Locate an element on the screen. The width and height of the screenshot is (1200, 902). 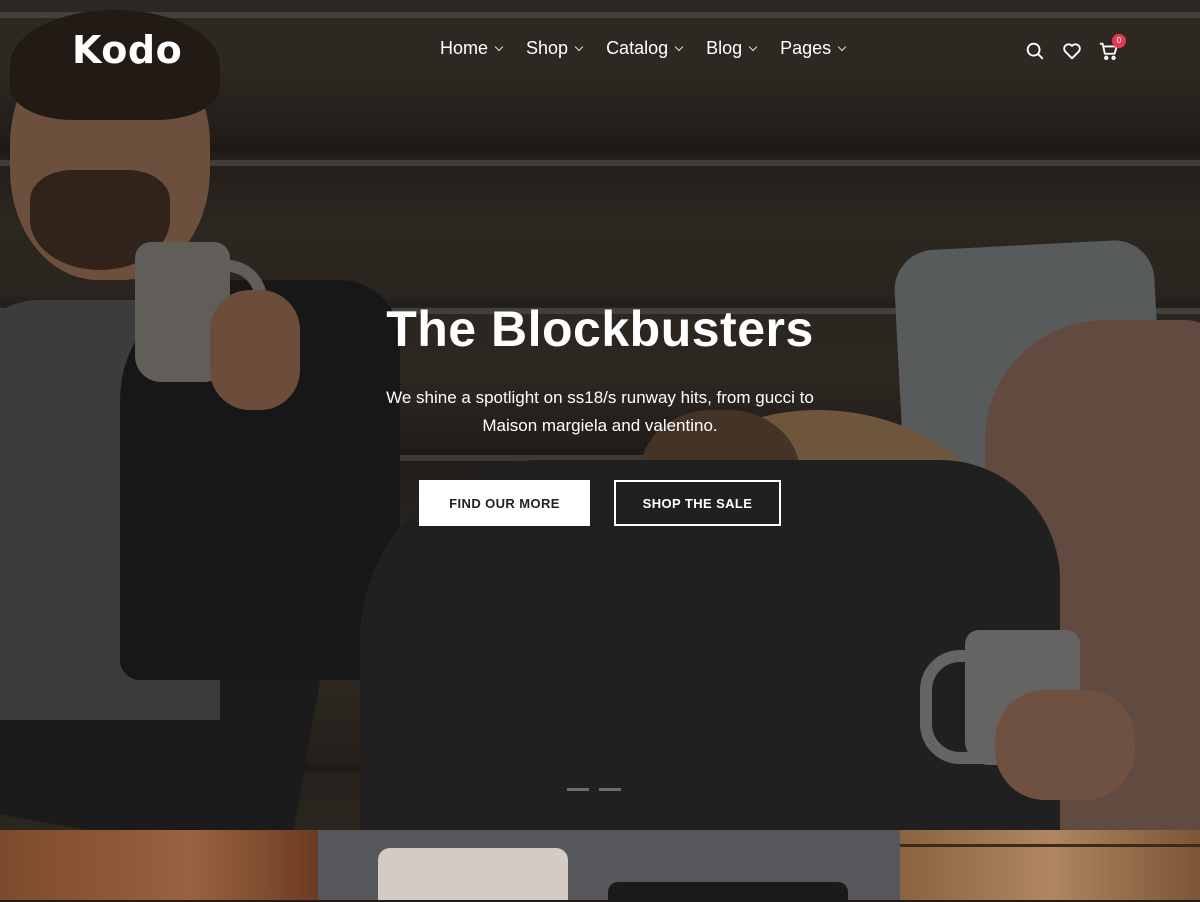
header-icons: 0 is located at coordinates (1079, 48).